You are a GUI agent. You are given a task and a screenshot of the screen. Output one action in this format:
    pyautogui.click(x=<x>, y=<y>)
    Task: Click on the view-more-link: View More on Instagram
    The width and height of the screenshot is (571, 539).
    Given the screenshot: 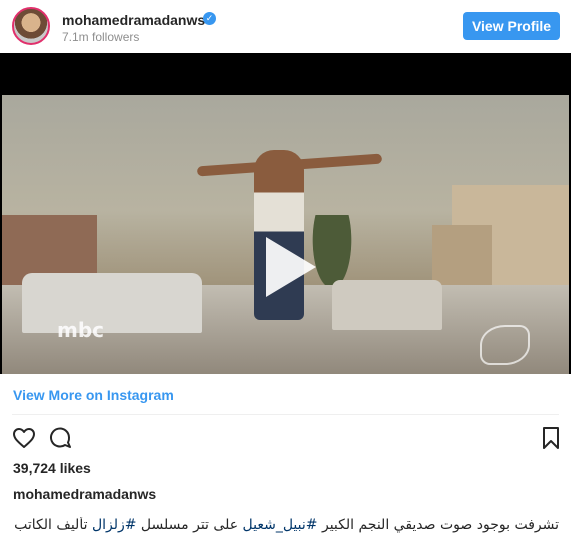 What is the action you would take?
    pyautogui.click(x=93, y=395)
    